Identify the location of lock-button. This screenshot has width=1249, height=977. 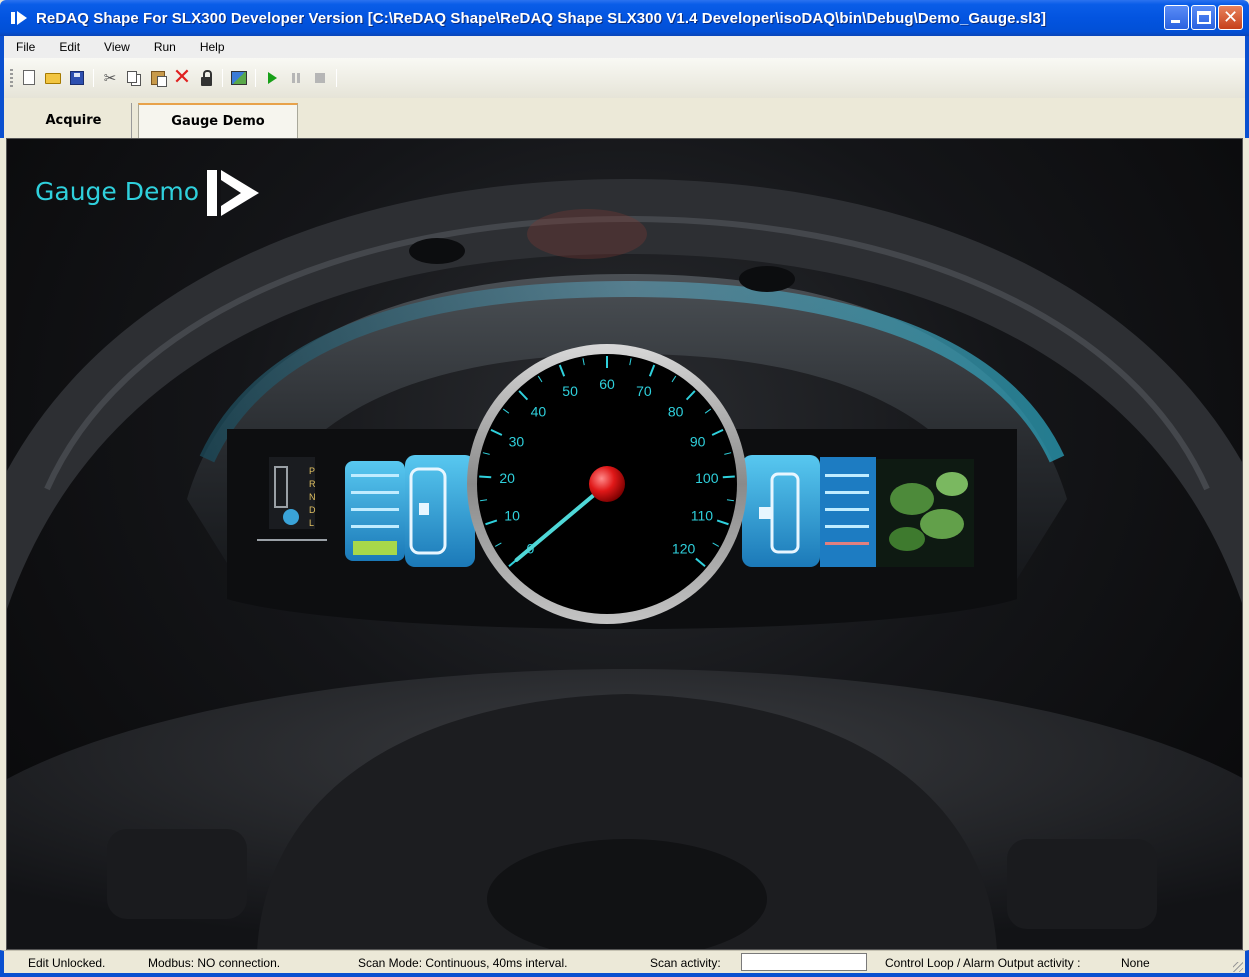
(206, 78).